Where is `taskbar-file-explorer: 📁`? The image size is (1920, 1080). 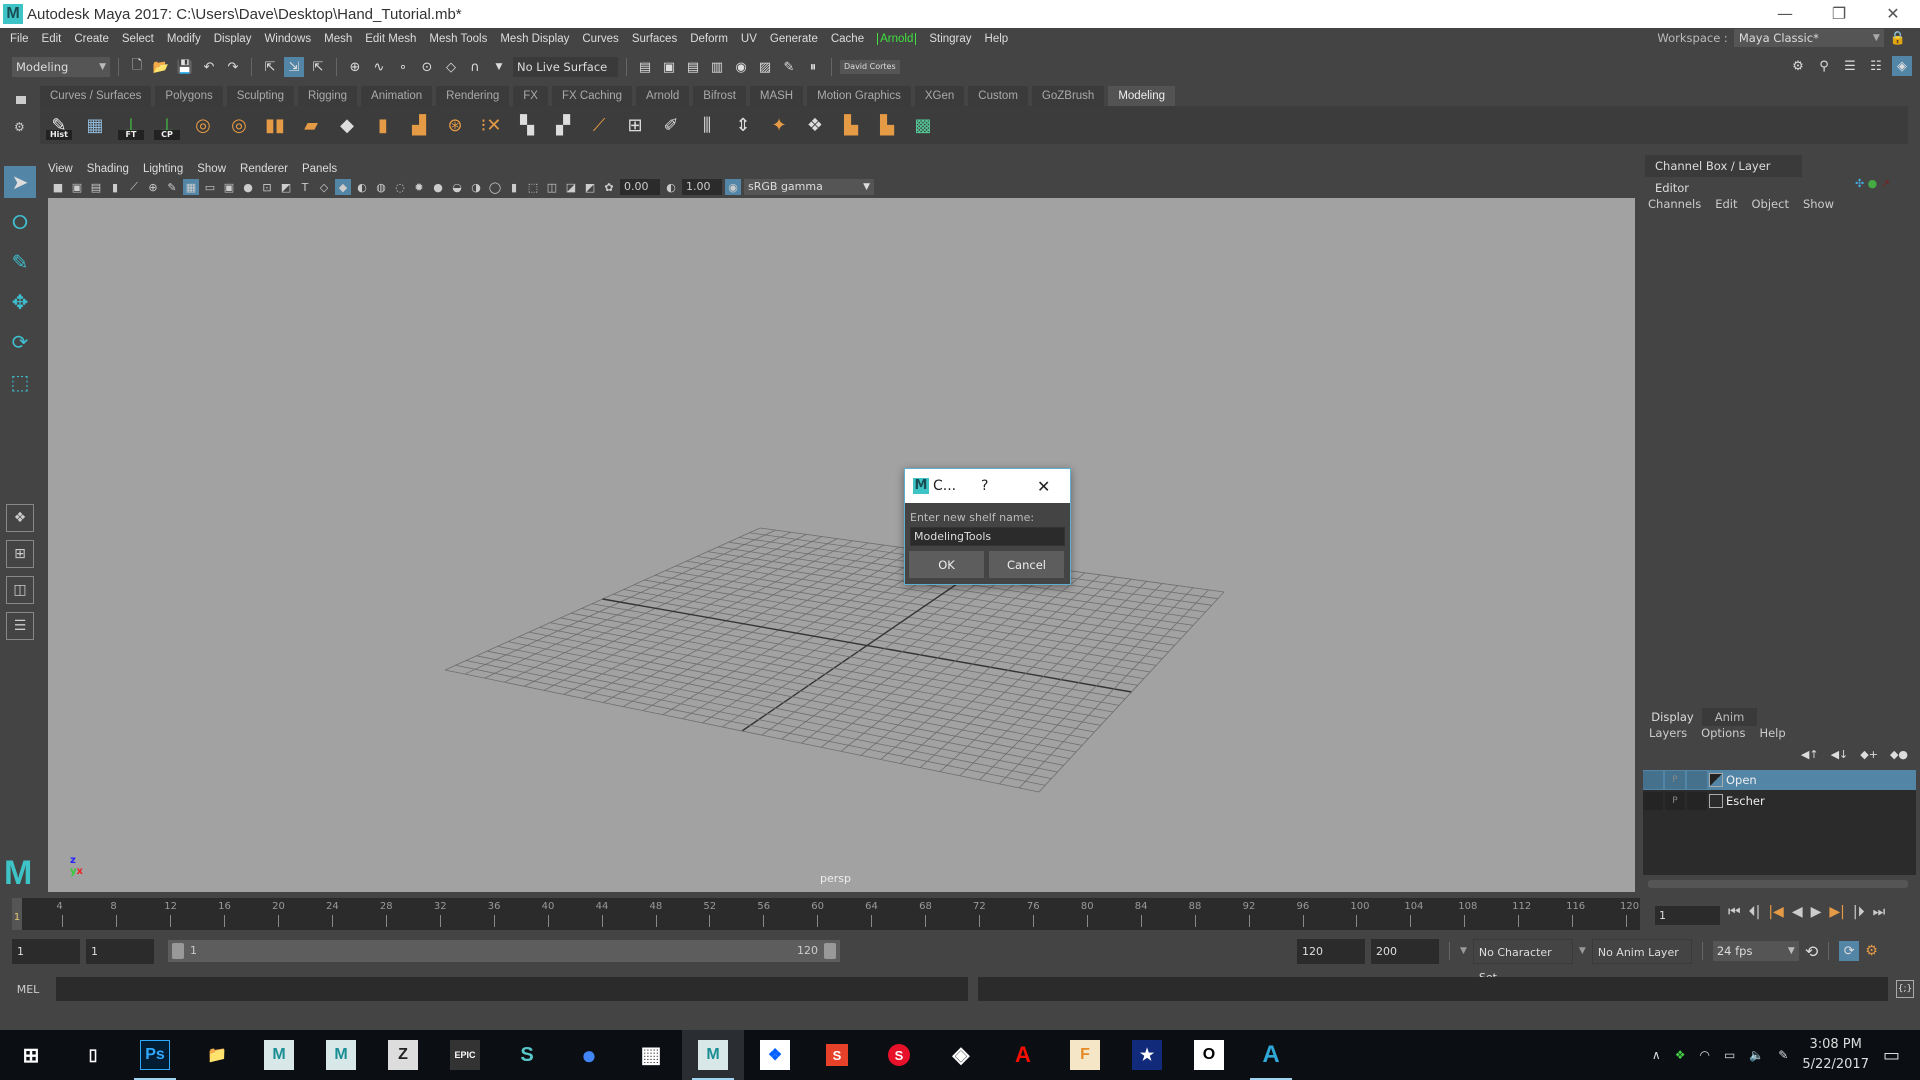
taskbar-file-explorer: 📁 is located at coordinates (217, 1055).